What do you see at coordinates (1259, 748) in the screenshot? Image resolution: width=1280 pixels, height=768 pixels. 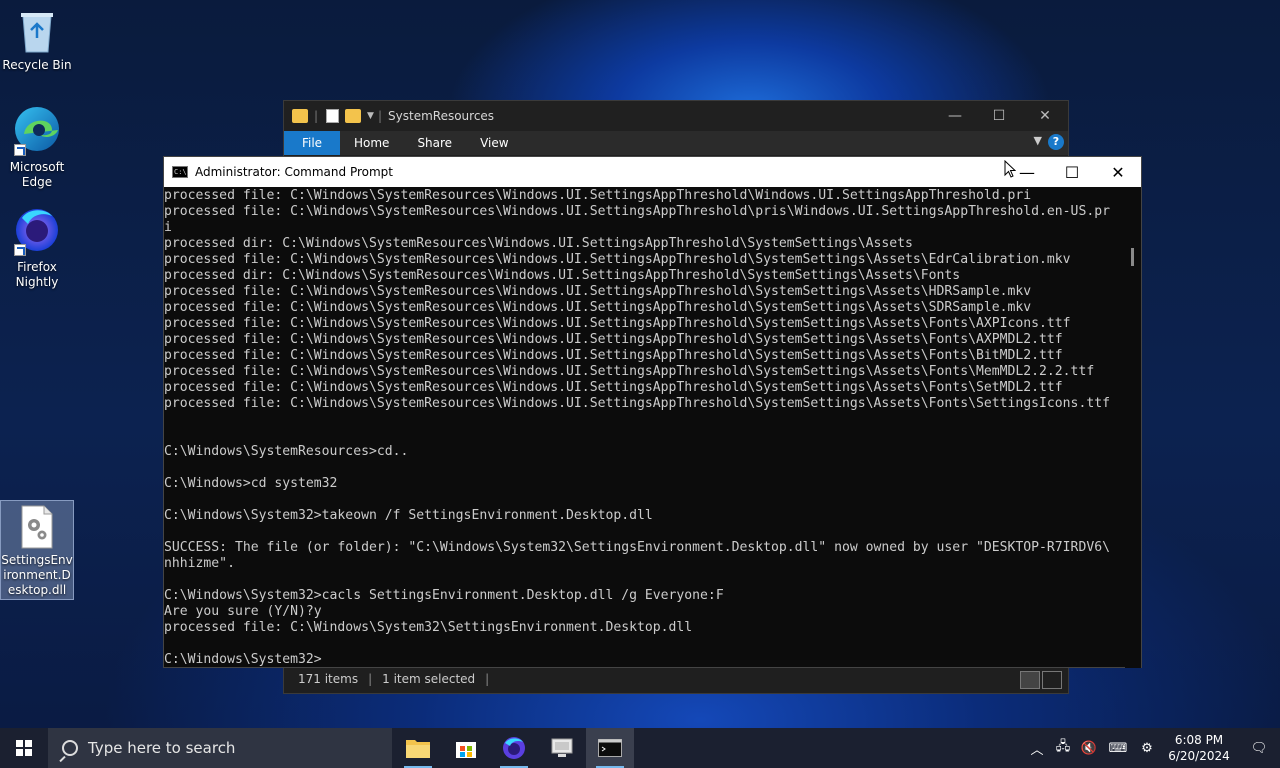 I see `notifications-icon: 🗨` at bounding box center [1259, 748].